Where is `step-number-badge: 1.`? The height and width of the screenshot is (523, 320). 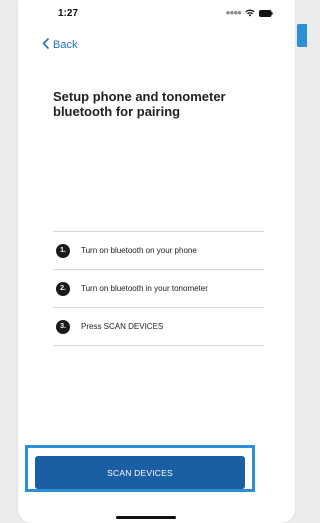 step-number-badge: 1. is located at coordinates (63, 250).